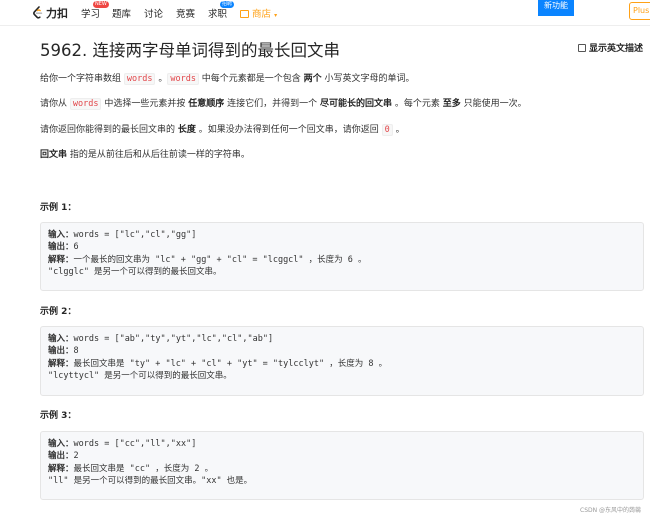  I want to click on desc-text: 中每个元素都是一个包含, so click(251, 79).